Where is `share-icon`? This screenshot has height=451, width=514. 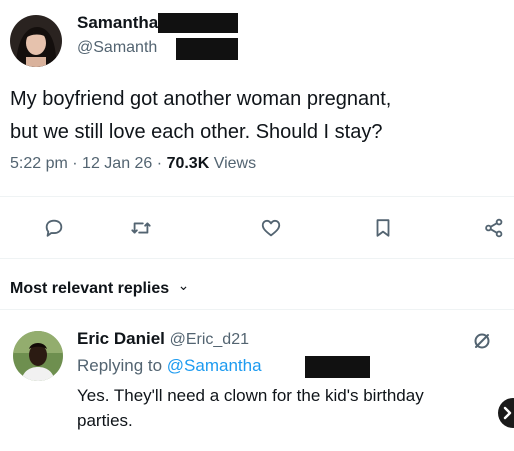
share-icon is located at coordinates (494, 228).